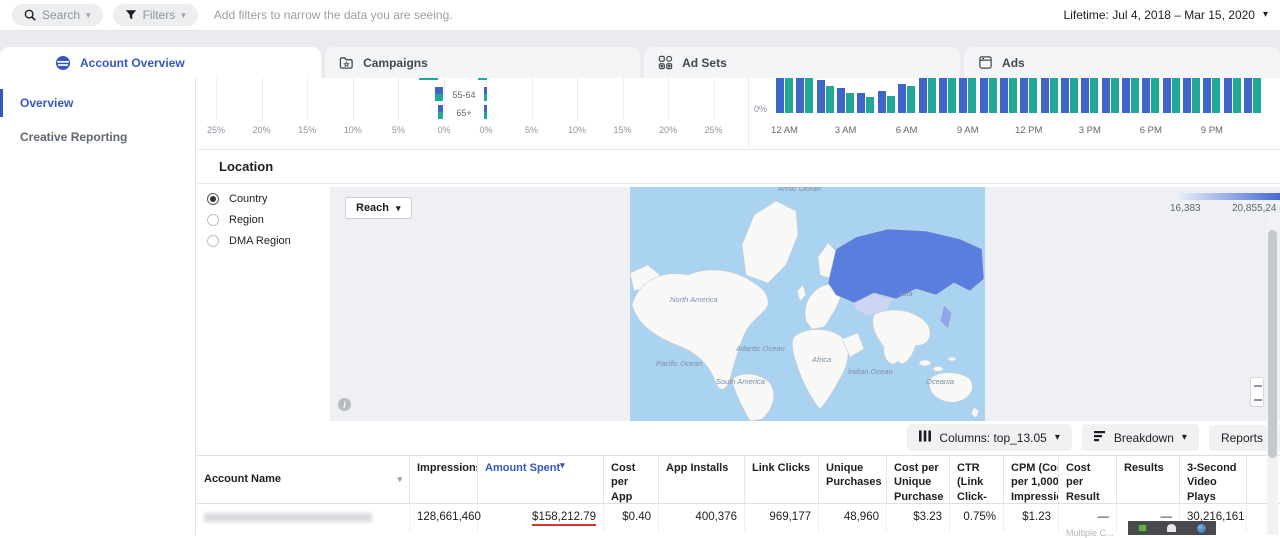  I want to click on hourly-plot-area, so click(1014, 95).